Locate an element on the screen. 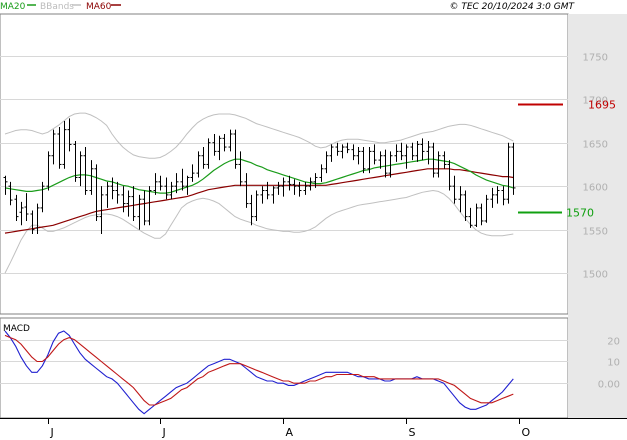 The image size is (627, 440). moving-averages is located at coordinates (259, 196).